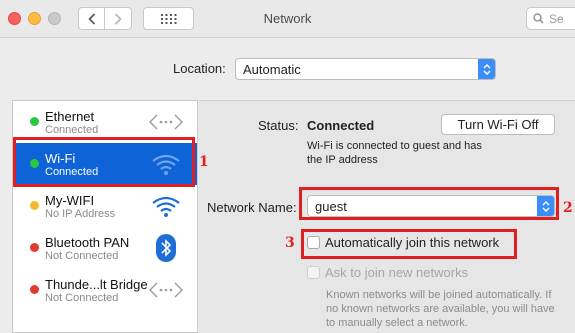  I want to click on wifi-icon, so click(166, 206).